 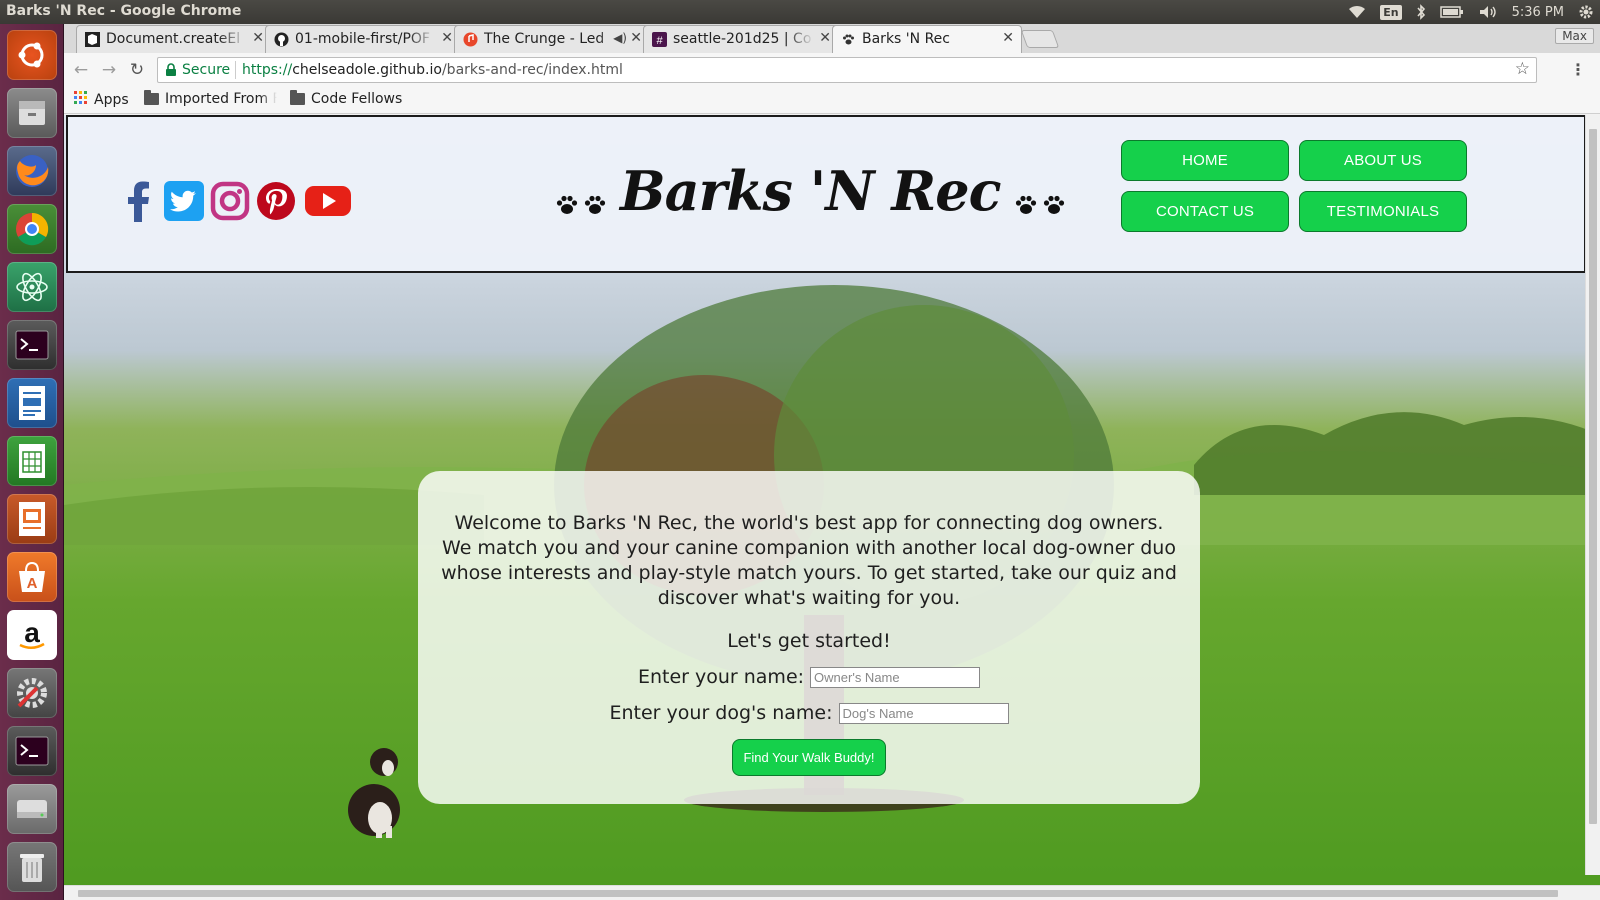 What do you see at coordinates (1578, 69) in the screenshot?
I see `menu-dots-icon: ⋮` at bounding box center [1578, 69].